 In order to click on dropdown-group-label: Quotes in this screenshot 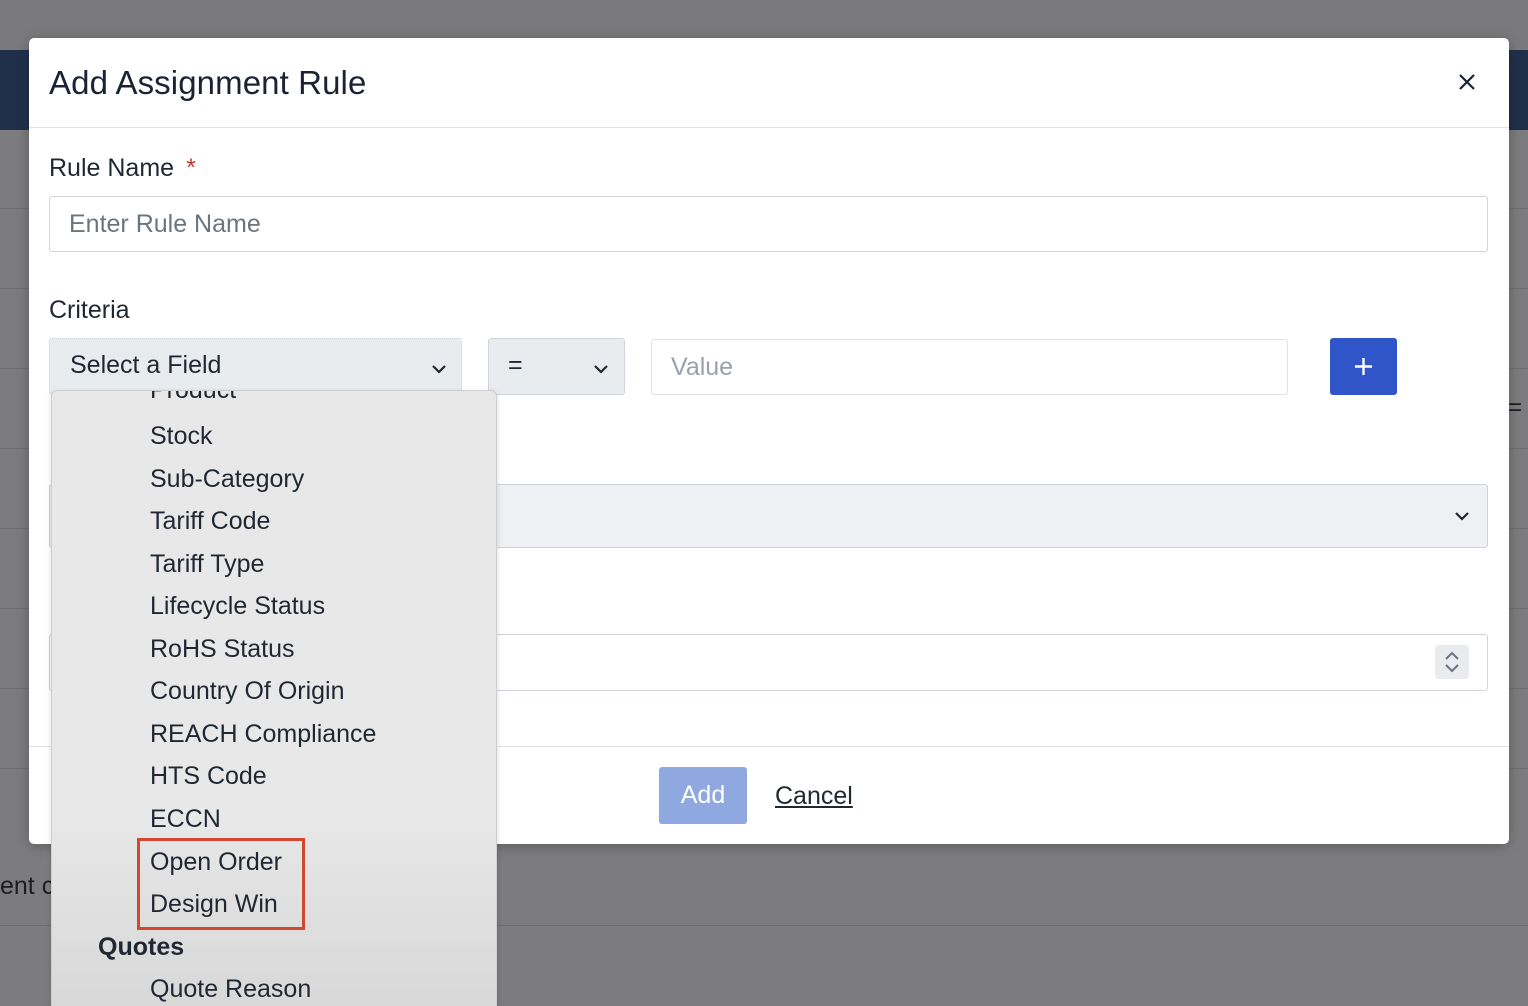, I will do `click(141, 947)`.